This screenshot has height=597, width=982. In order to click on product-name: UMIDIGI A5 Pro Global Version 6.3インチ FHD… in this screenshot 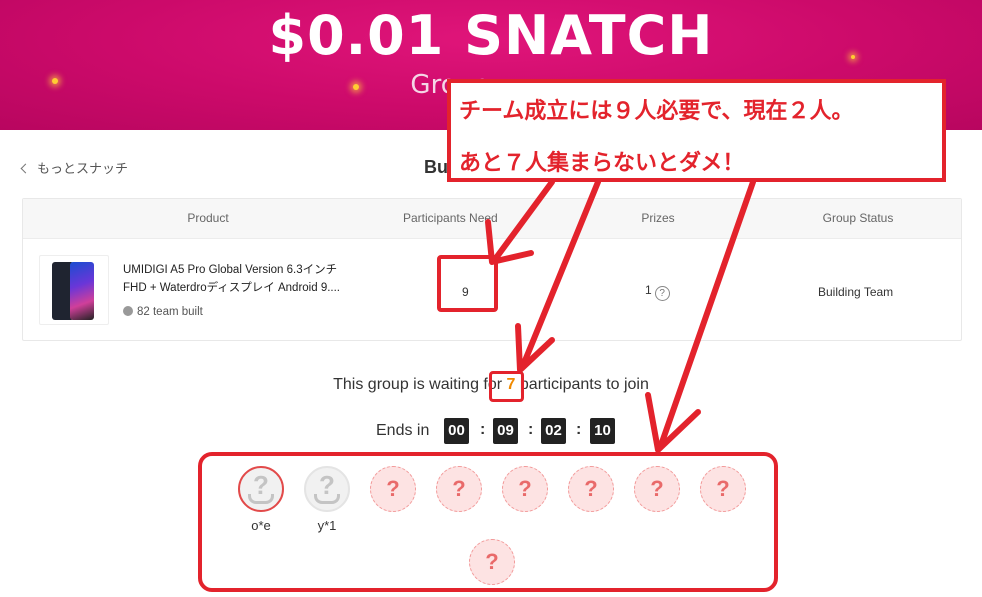, I will do `click(243, 279)`.